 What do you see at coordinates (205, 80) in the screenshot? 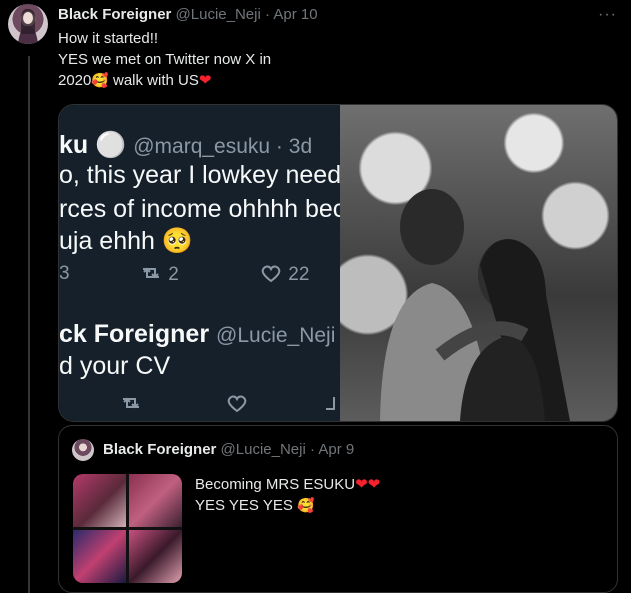
I see `red-heart-icon: ❤` at bounding box center [205, 80].